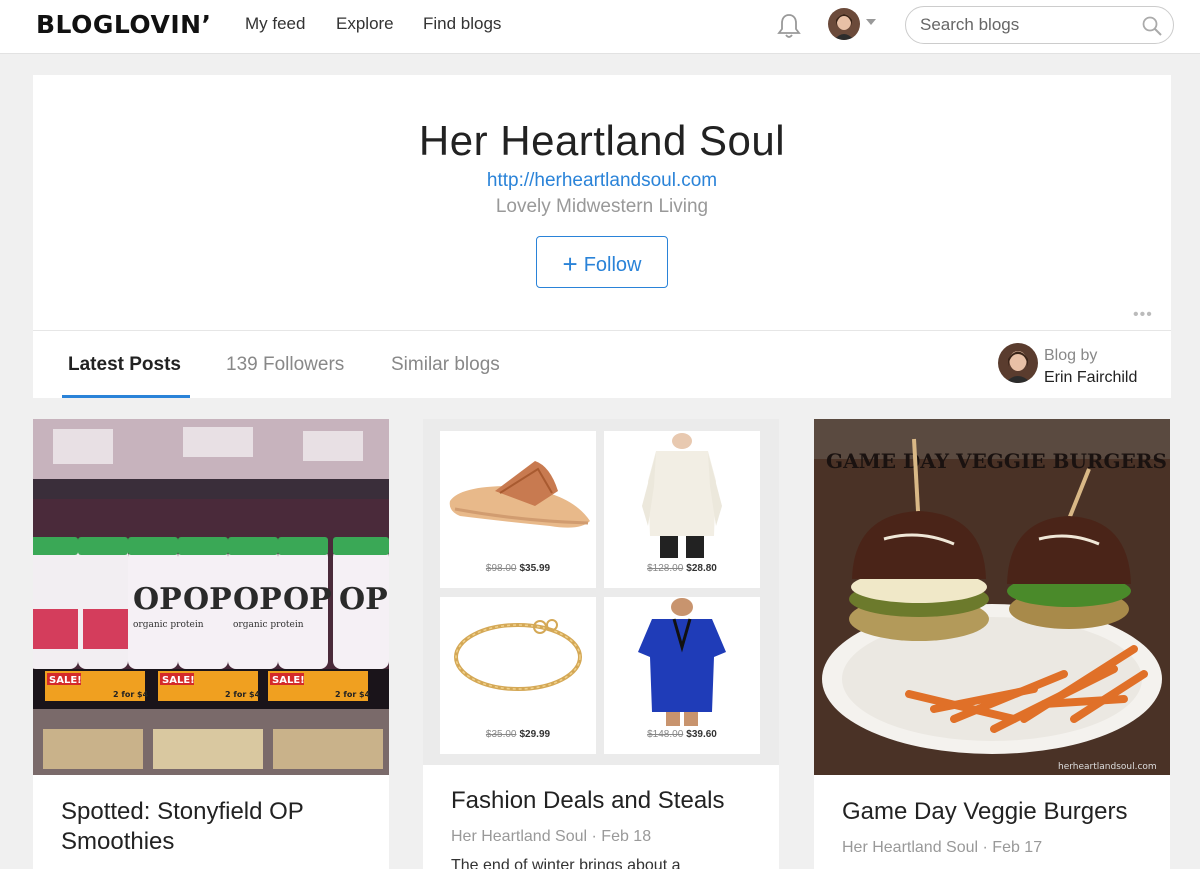  I want to click on author-avatar, so click(1018, 363).